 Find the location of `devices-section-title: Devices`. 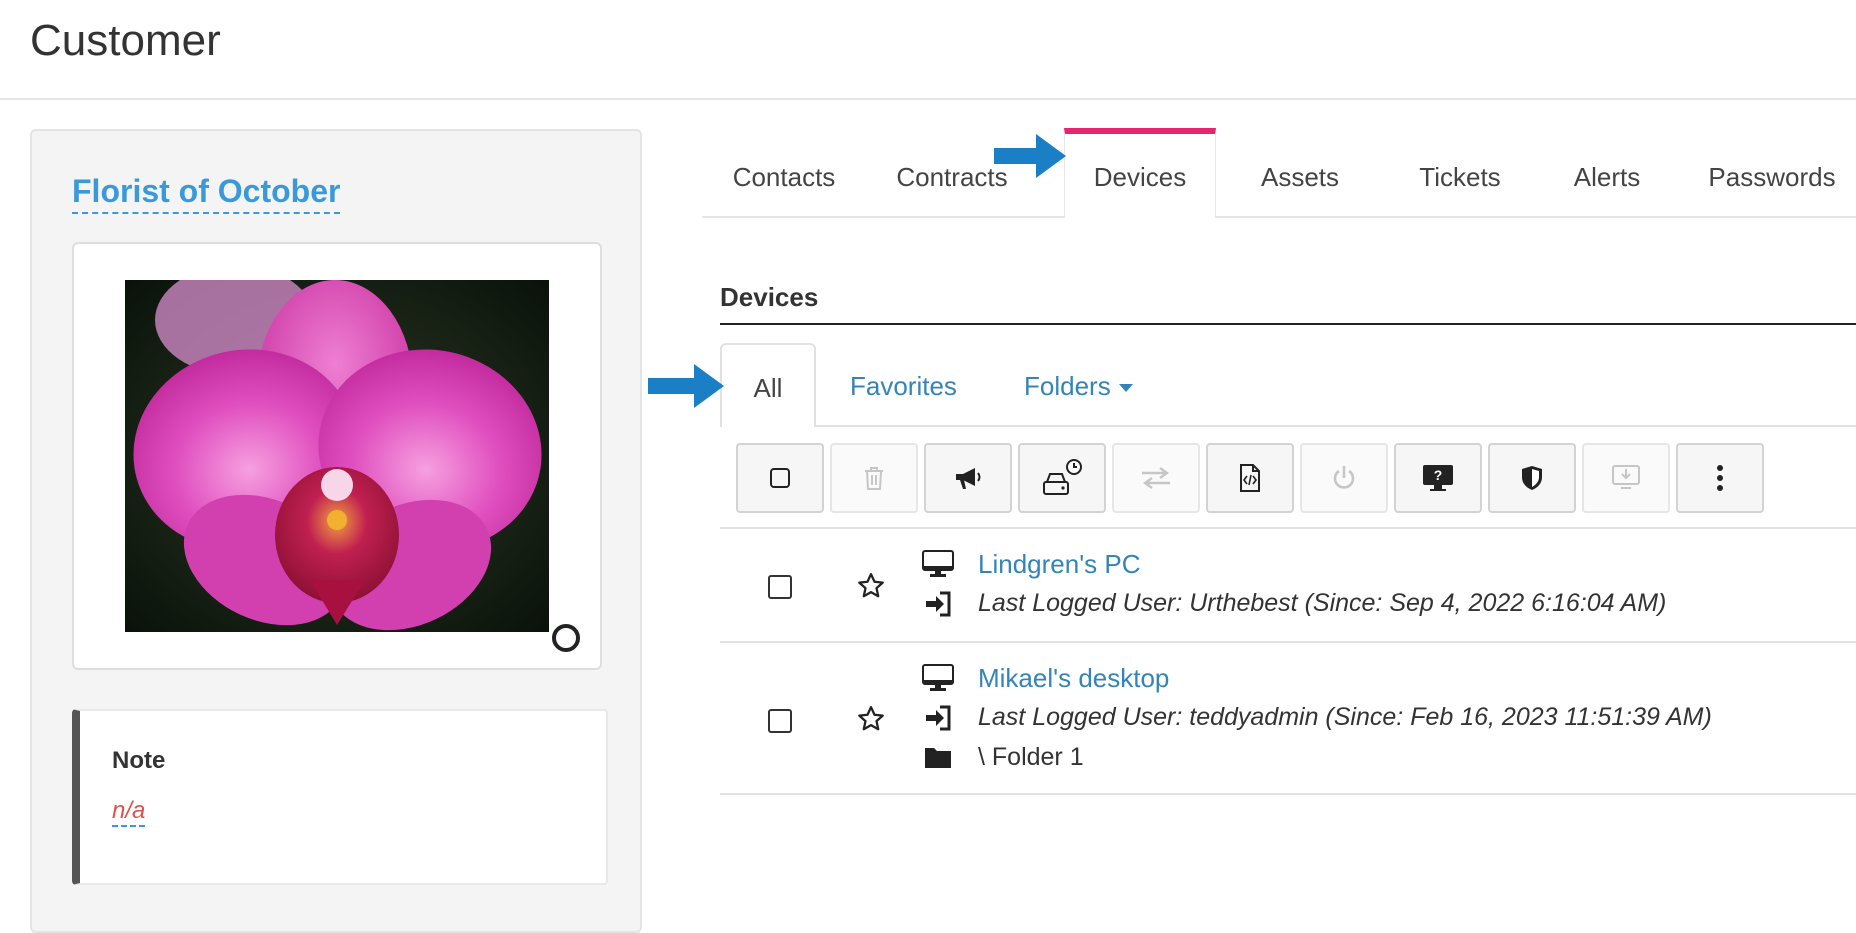

devices-section-title: Devices is located at coordinates (769, 297).